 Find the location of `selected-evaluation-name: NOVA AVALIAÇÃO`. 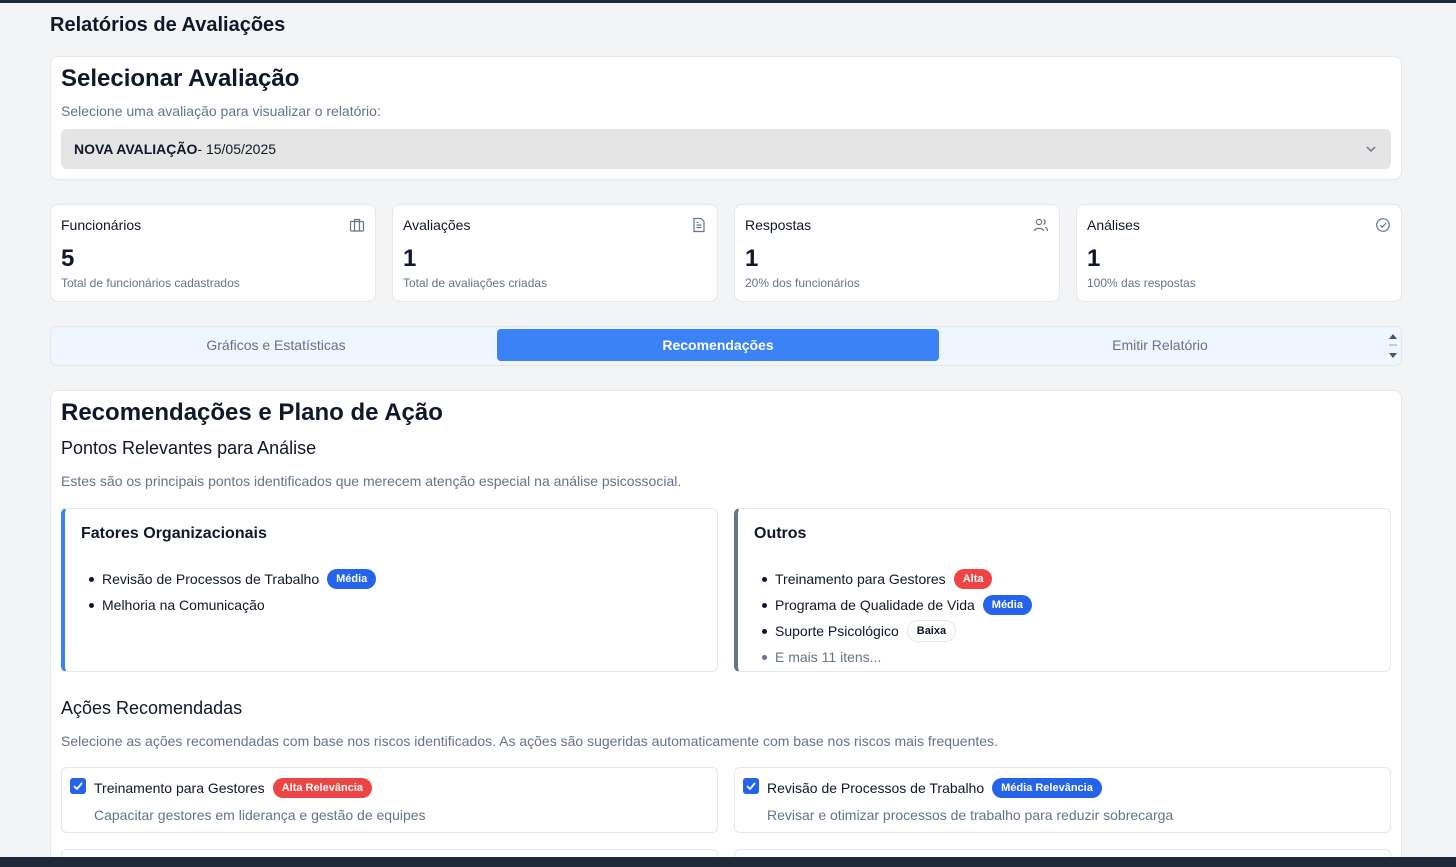

selected-evaluation-name: NOVA AVALIAÇÃO is located at coordinates (136, 149).